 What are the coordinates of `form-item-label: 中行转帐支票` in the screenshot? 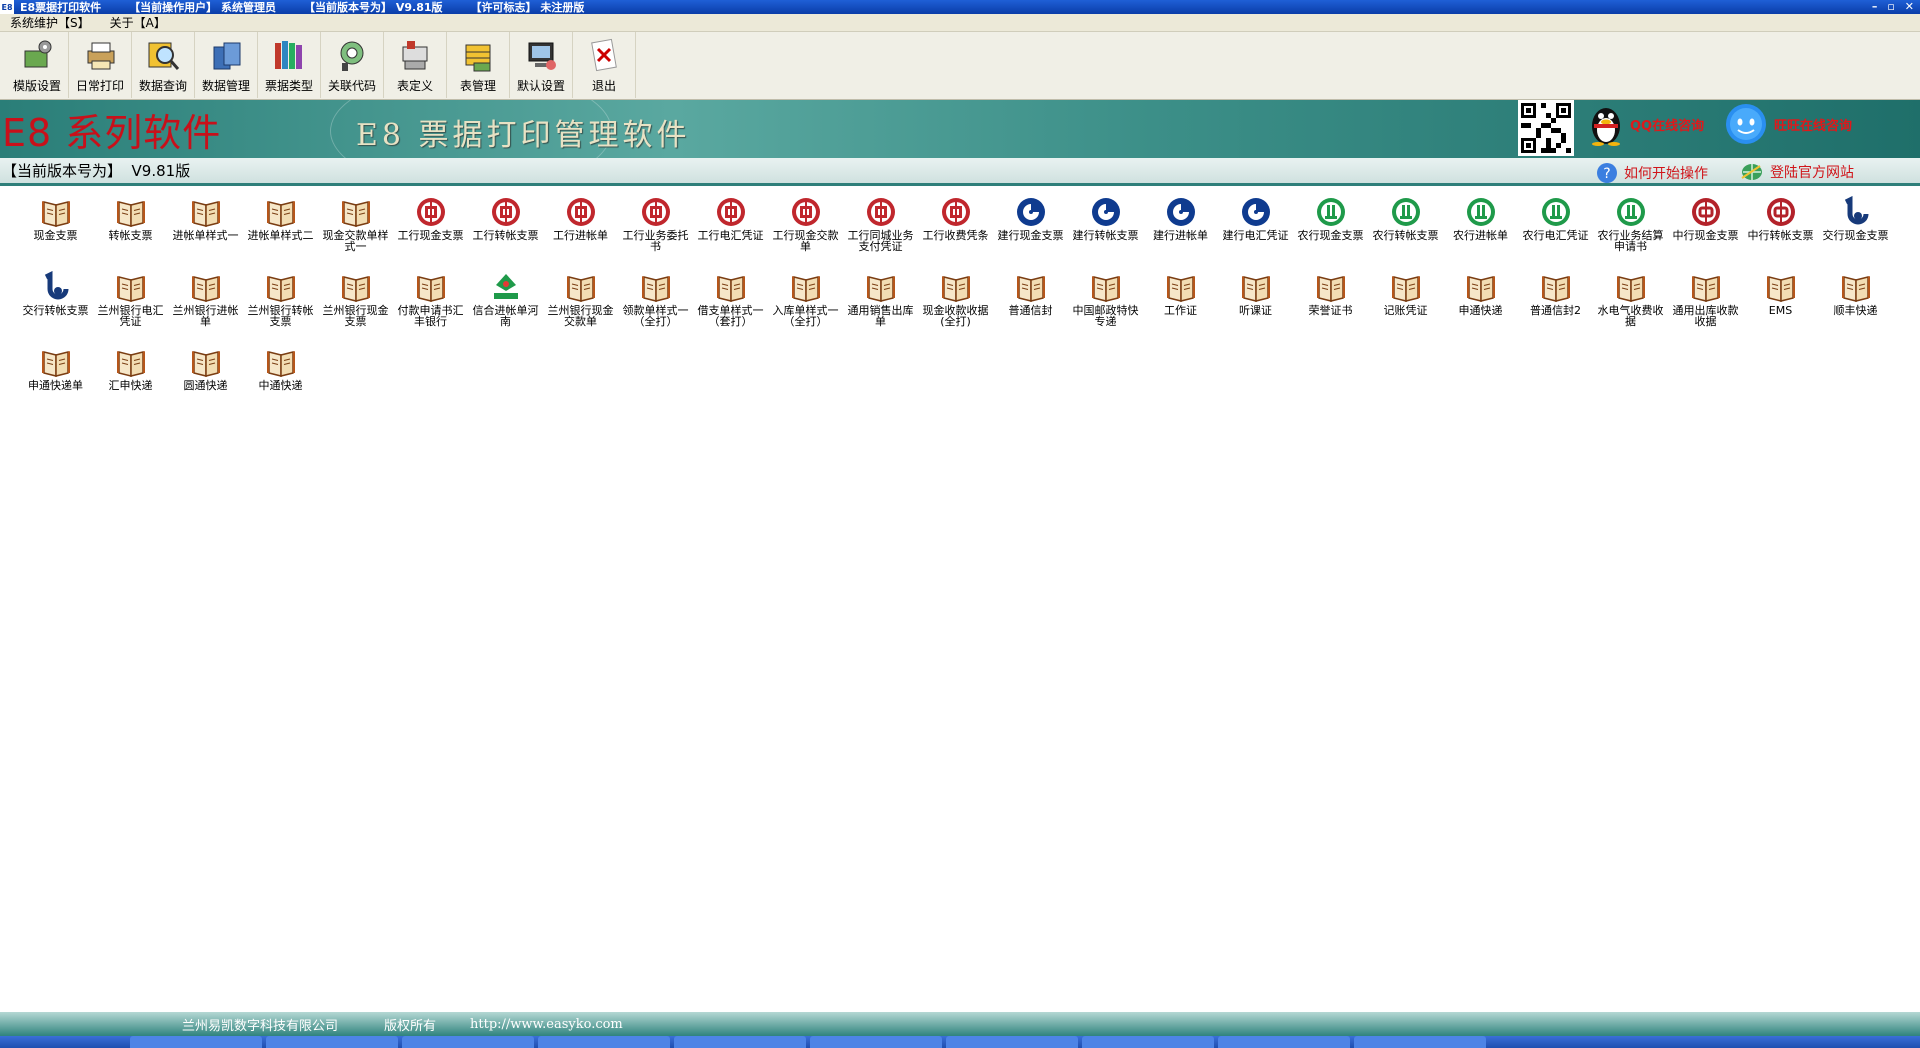 It's located at (1780, 235).